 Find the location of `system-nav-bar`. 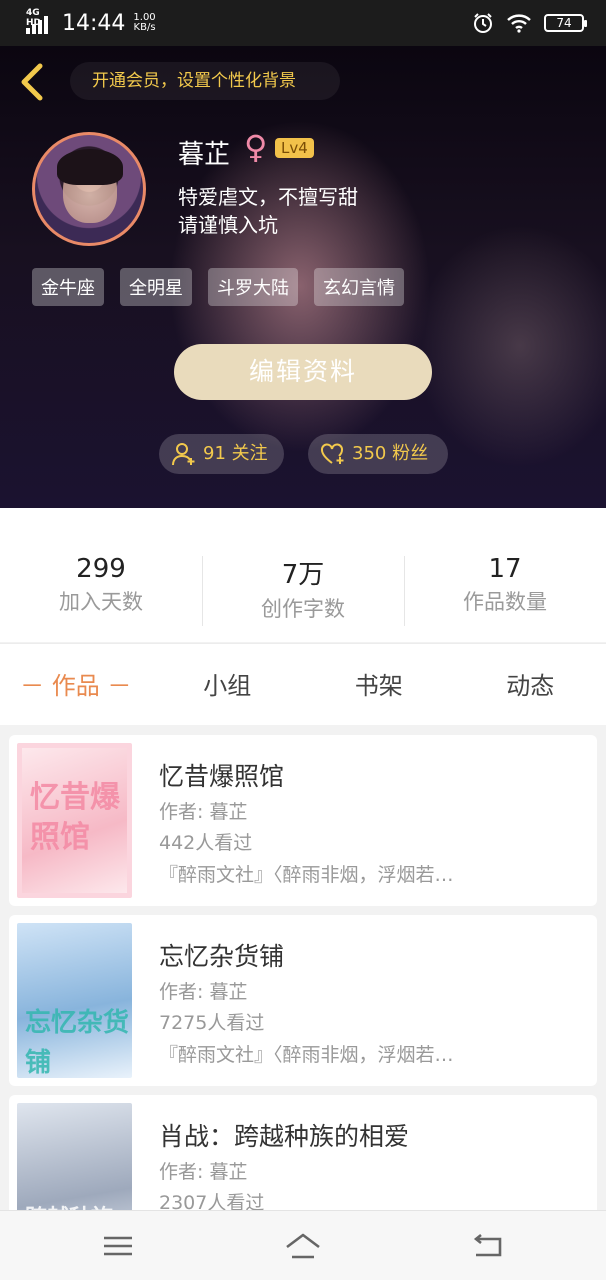

system-nav-bar is located at coordinates (303, 1245).